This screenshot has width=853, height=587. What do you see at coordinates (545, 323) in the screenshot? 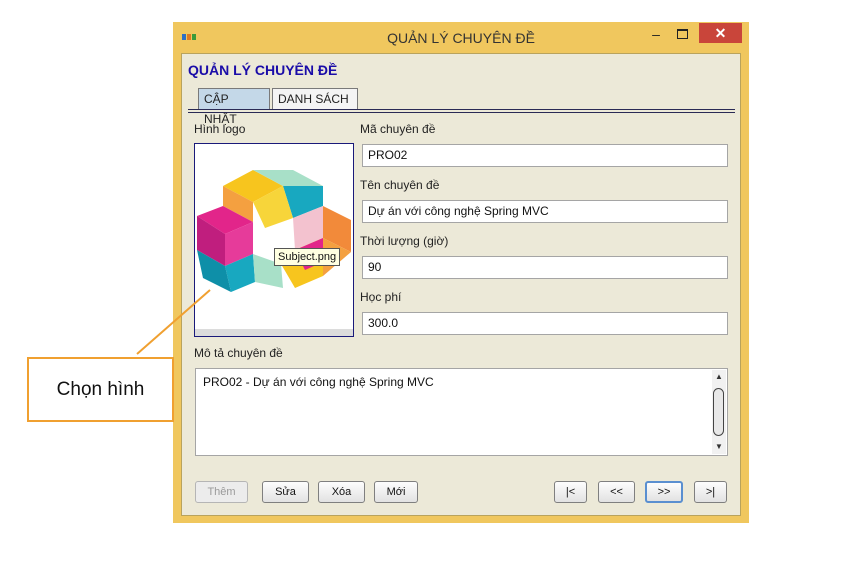
I see `hoc-phi-input: 300.0` at bounding box center [545, 323].